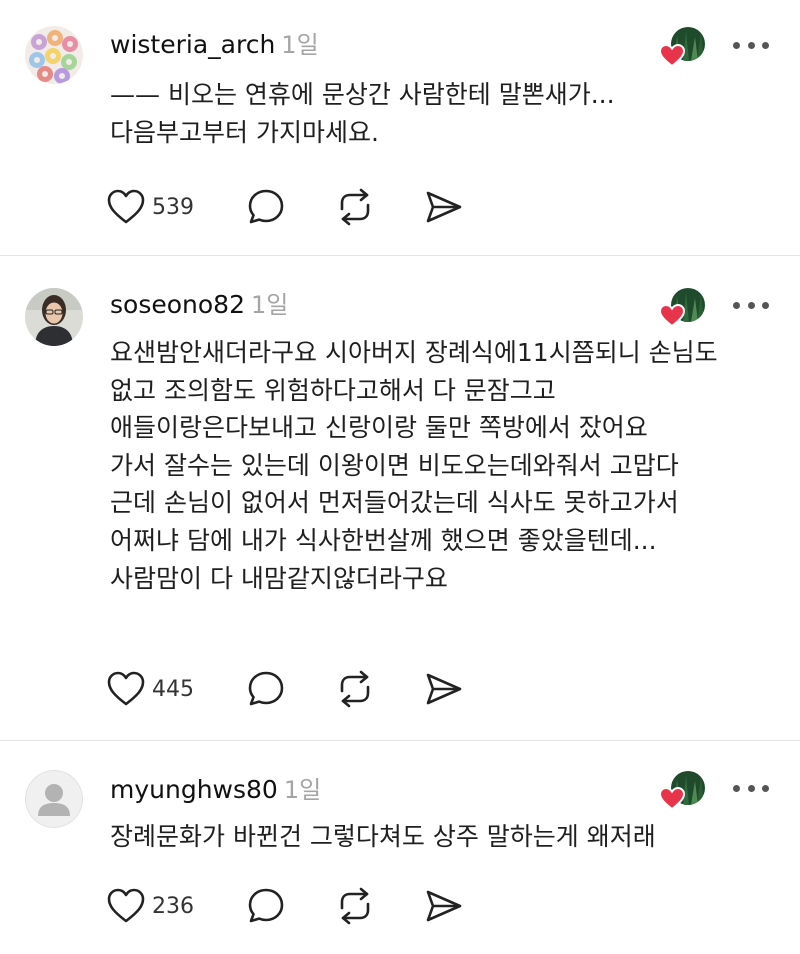 The image size is (800, 954). I want to click on comment-line: 다음부고부터 가지마세요., so click(244, 132).